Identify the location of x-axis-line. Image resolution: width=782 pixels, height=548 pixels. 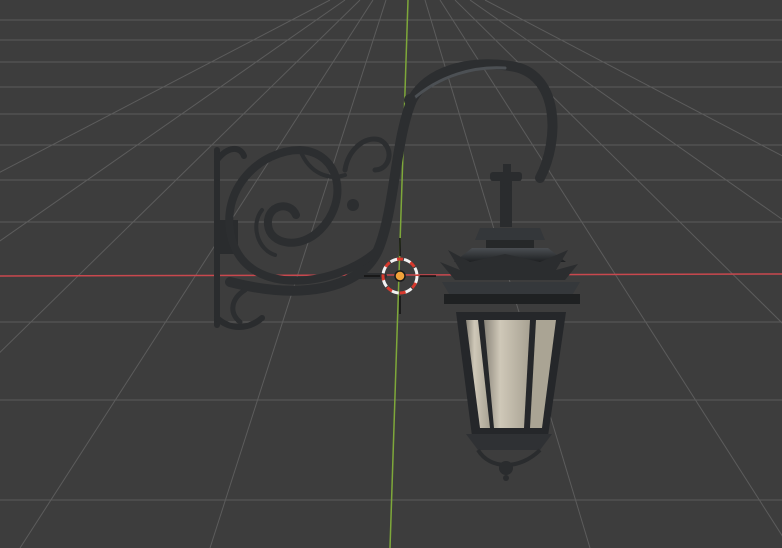
(391, 275).